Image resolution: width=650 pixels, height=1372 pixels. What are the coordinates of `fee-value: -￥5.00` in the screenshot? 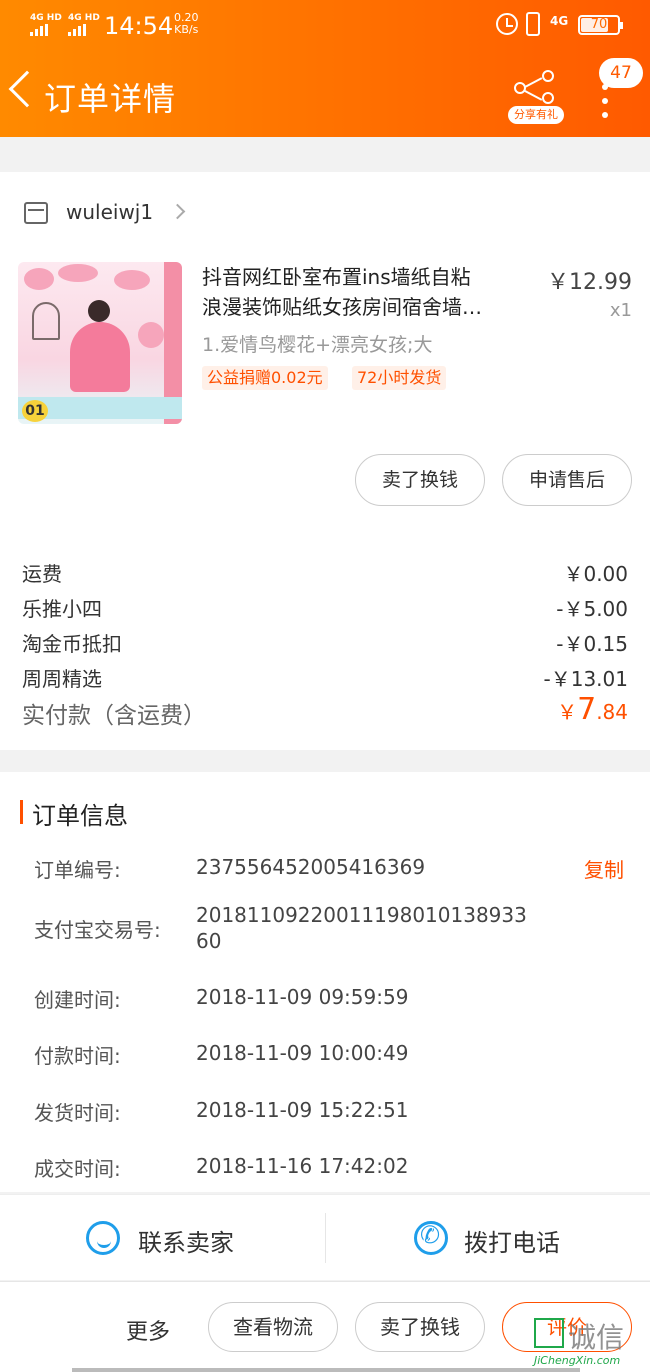 It's located at (592, 609).